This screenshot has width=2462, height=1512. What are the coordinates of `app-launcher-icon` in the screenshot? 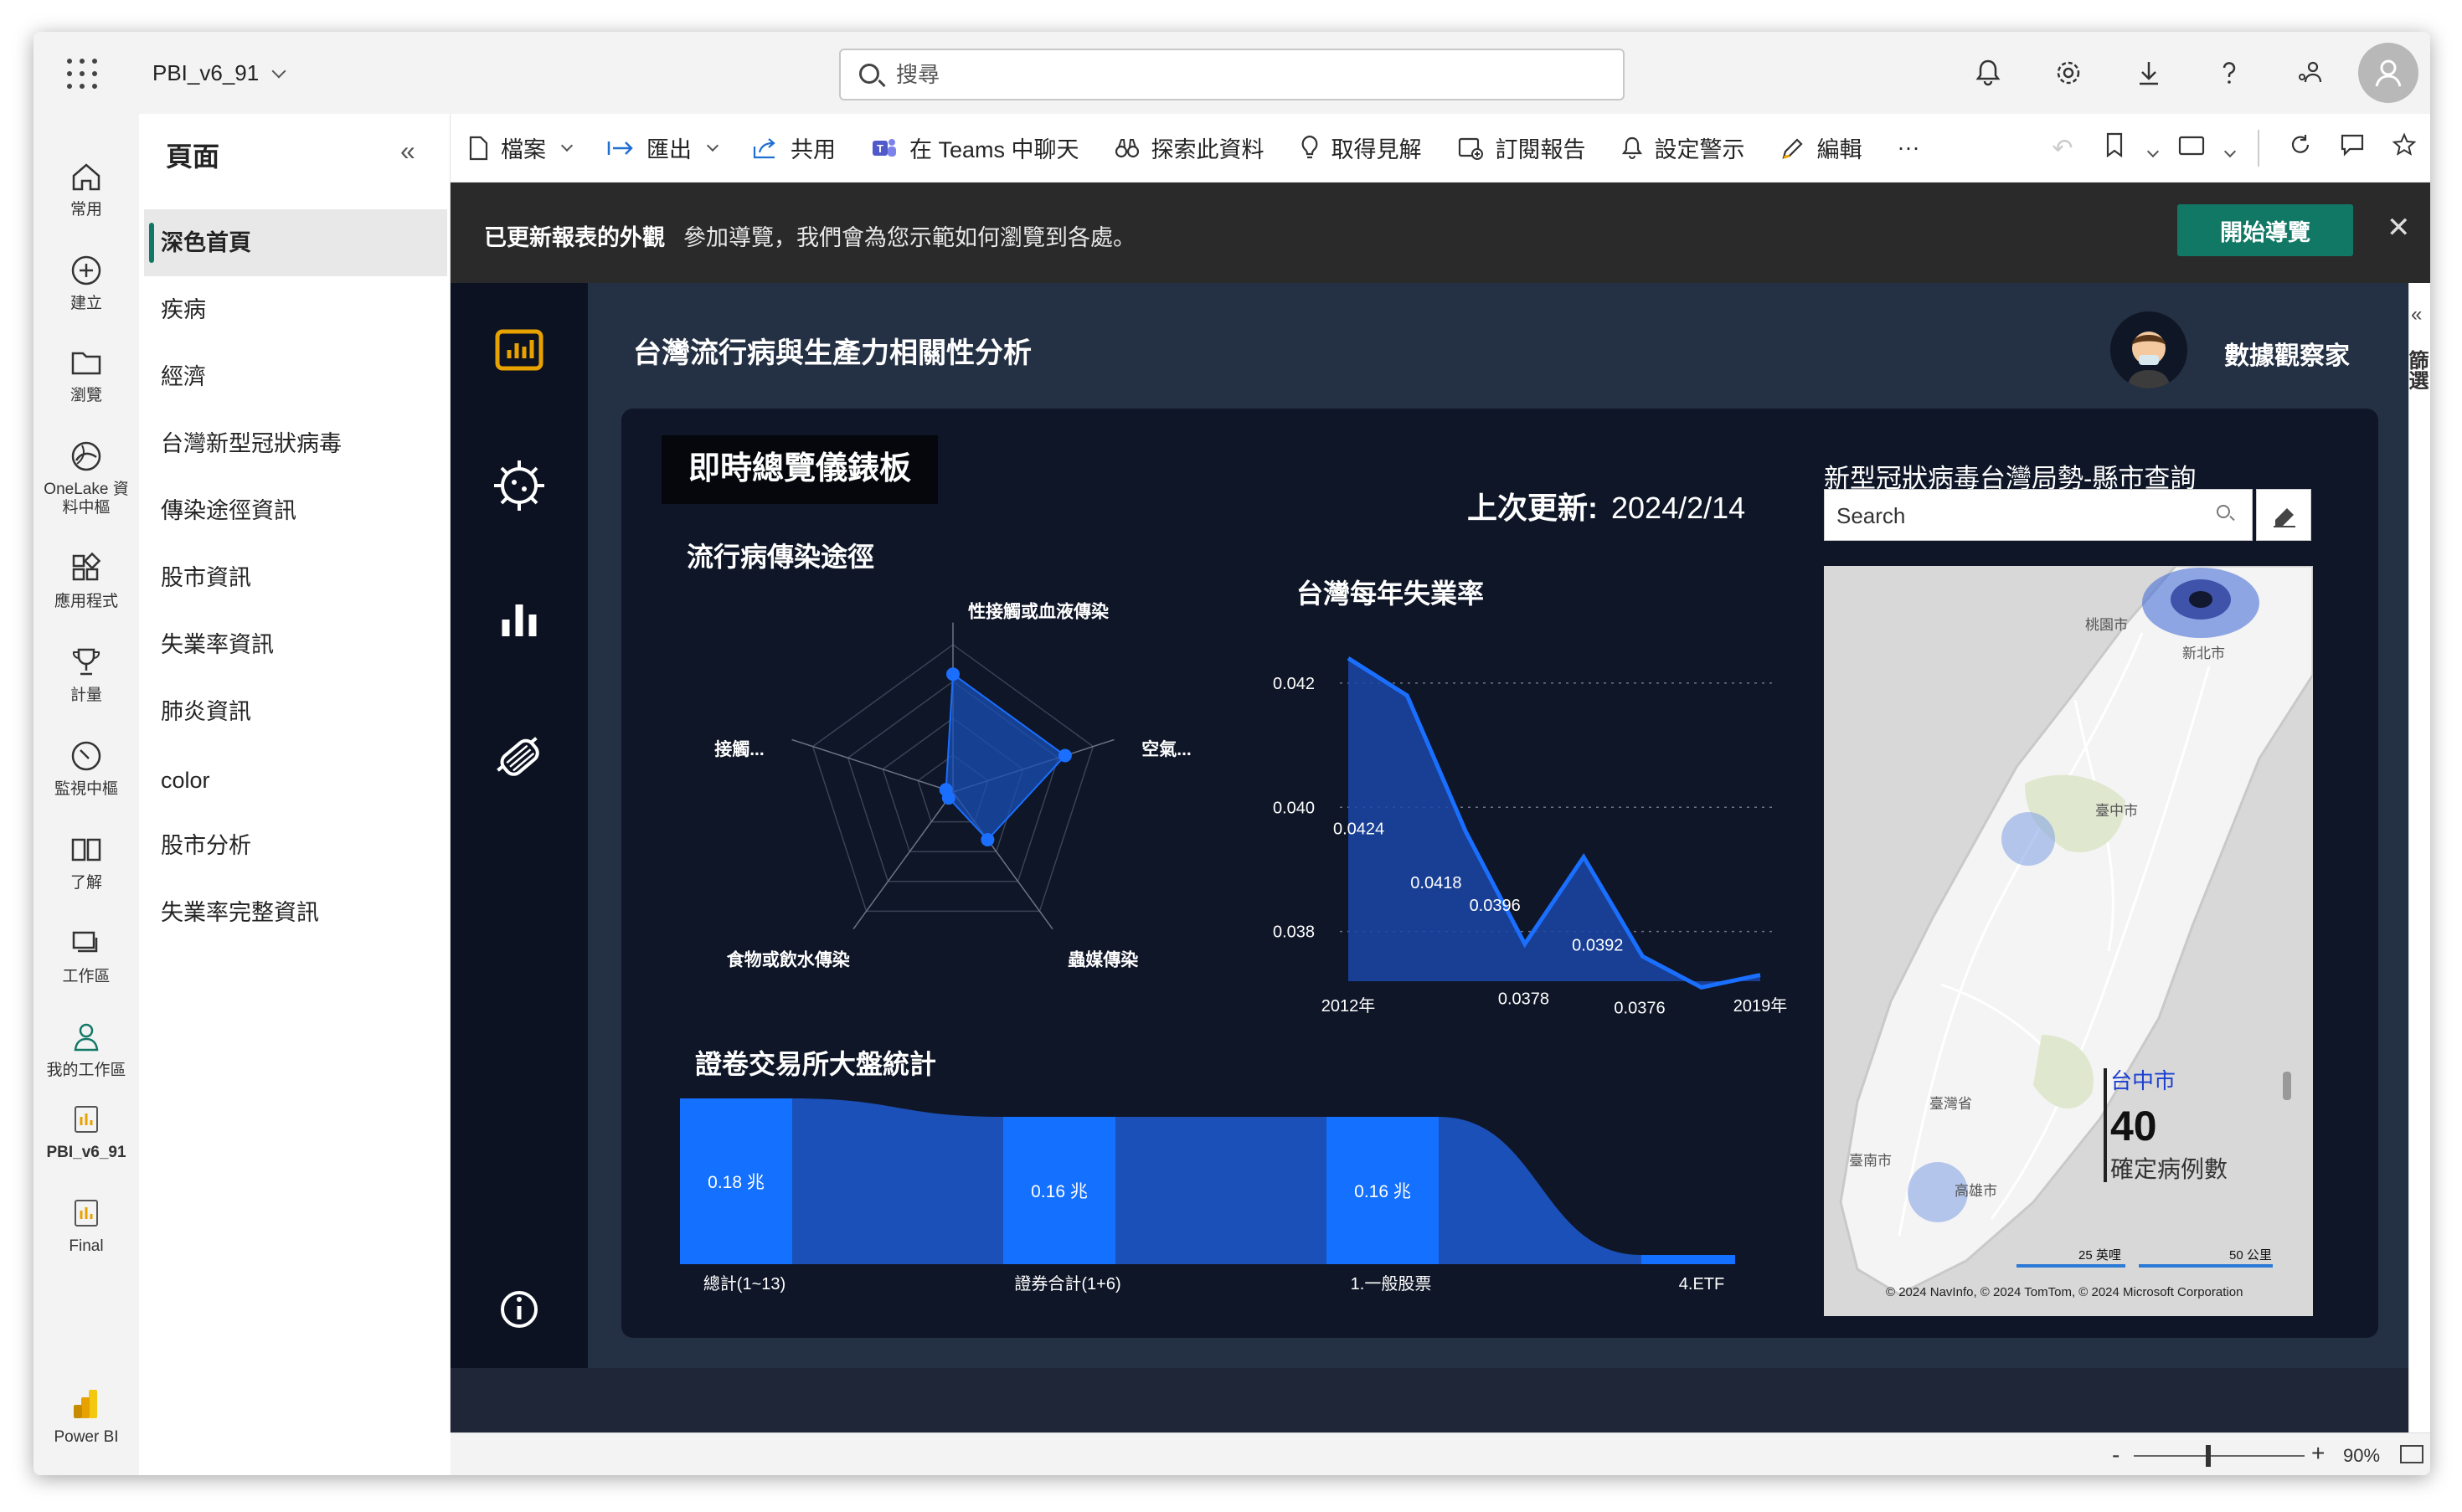 It's located at (82, 74).